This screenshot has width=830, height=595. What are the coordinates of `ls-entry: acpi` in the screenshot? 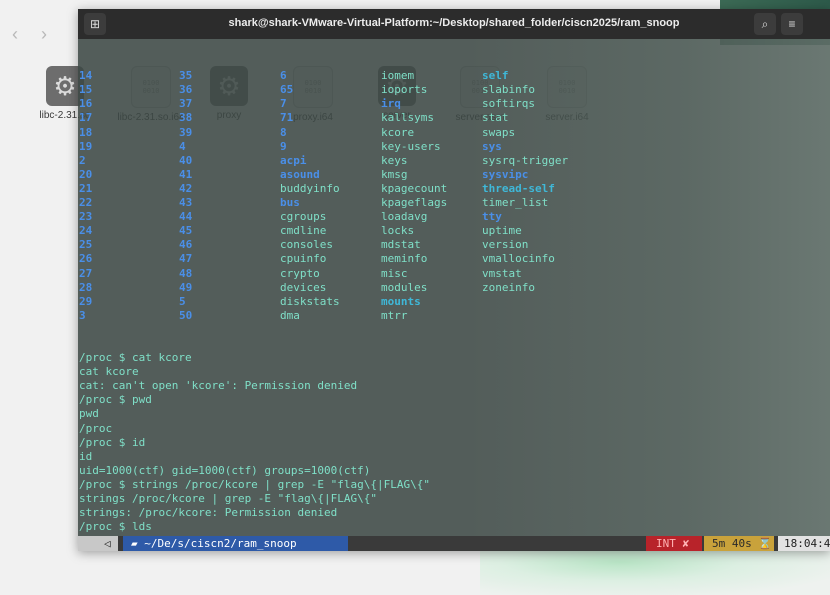 It's located at (293, 160).